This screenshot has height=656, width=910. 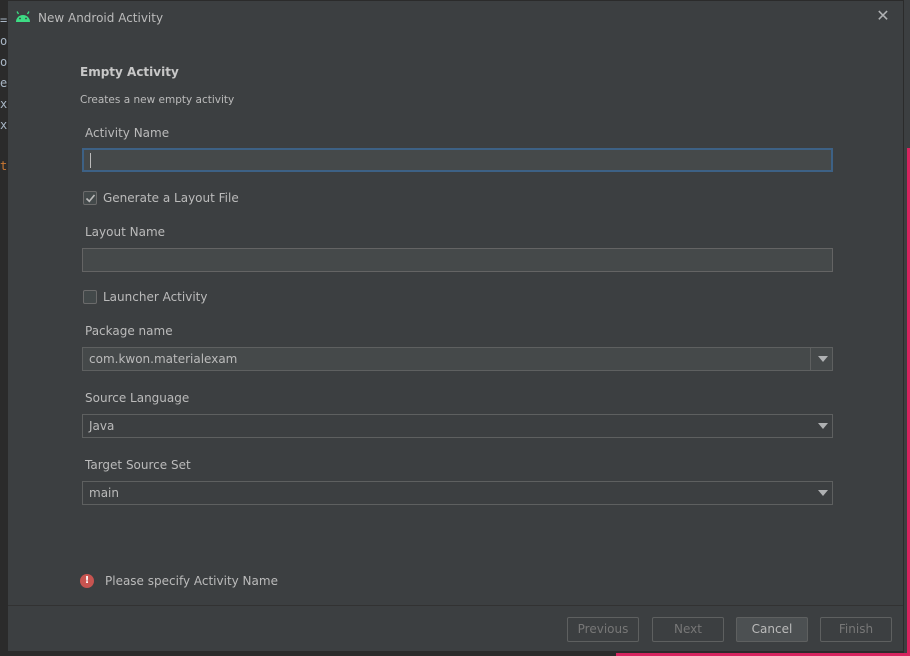 What do you see at coordinates (688, 629) in the screenshot?
I see `next-button: Next` at bounding box center [688, 629].